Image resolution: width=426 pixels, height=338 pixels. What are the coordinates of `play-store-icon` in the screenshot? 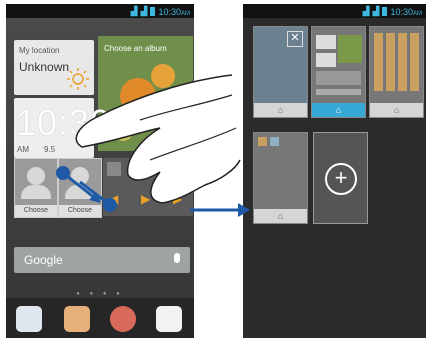 It's located at (169, 319).